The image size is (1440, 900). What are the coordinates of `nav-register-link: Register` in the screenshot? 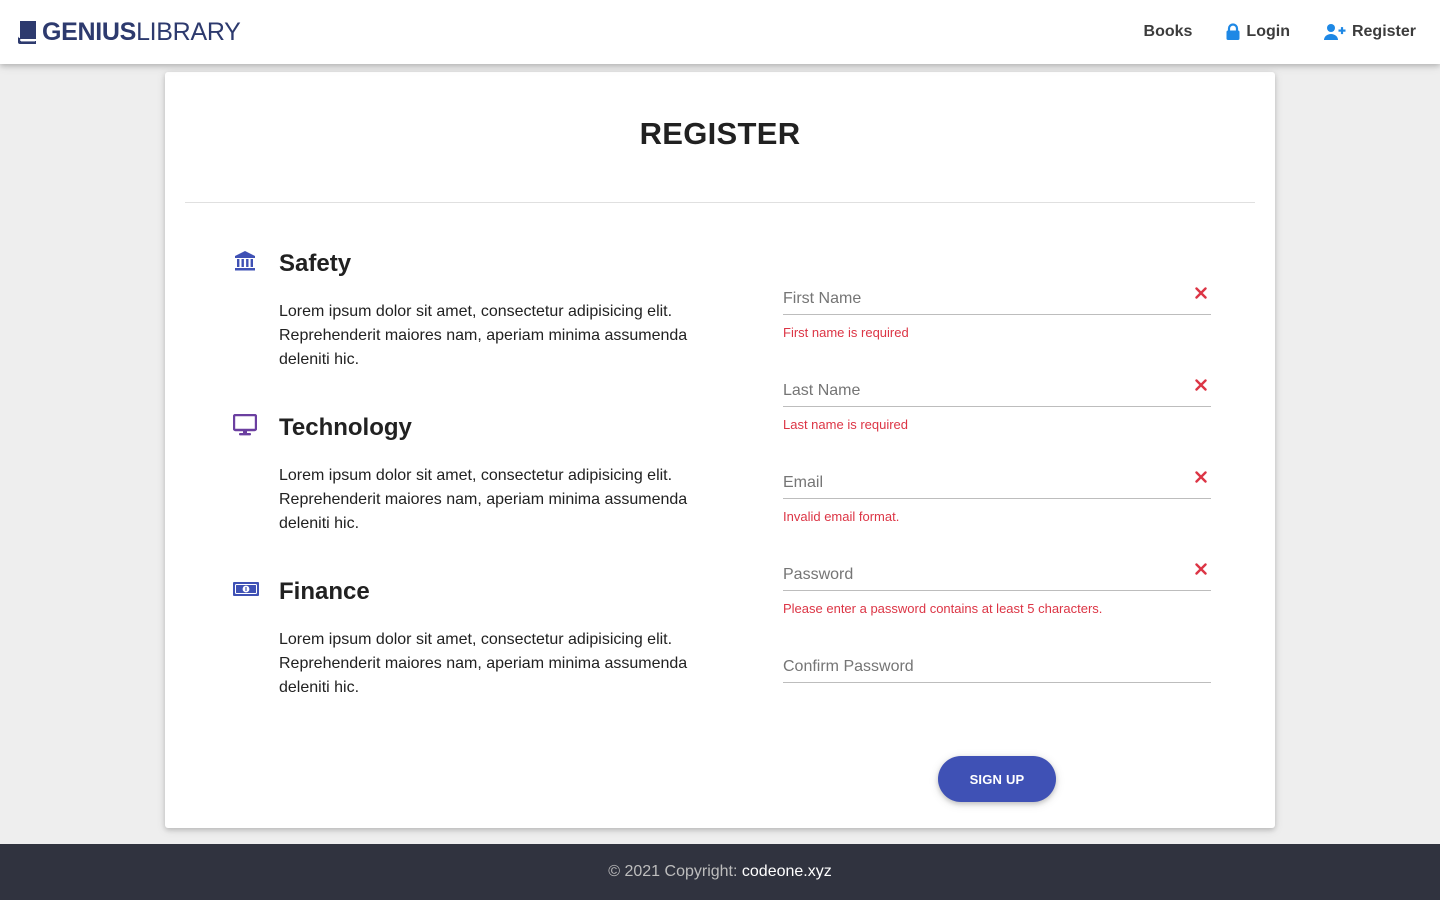 It's located at (1369, 32).